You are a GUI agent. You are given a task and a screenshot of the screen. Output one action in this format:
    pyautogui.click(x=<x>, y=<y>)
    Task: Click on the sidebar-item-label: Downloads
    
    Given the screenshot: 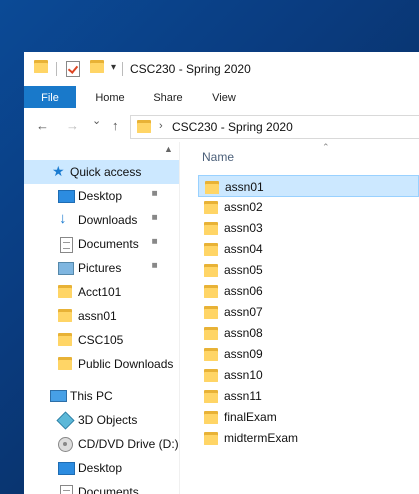 What is the action you would take?
    pyautogui.click(x=108, y=220)
    